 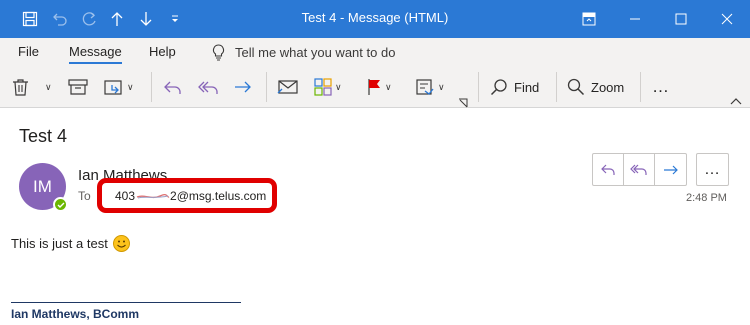 What do you see at coordinates (95, 63) in the screenshot?
I see `active-tab-indicator` at bounding box center [95, 63].